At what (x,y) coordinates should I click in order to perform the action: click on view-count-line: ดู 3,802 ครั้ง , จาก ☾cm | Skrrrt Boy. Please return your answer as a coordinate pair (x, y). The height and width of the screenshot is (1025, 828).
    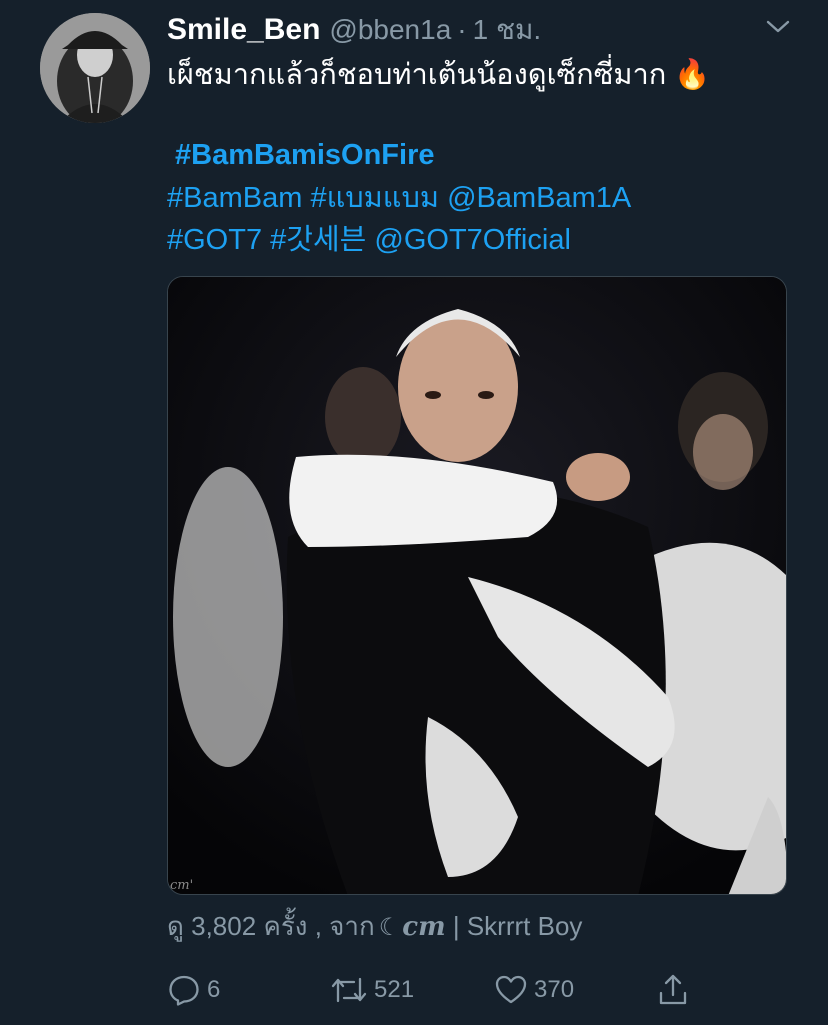
    Looking at the image, I should click on (374, 927).